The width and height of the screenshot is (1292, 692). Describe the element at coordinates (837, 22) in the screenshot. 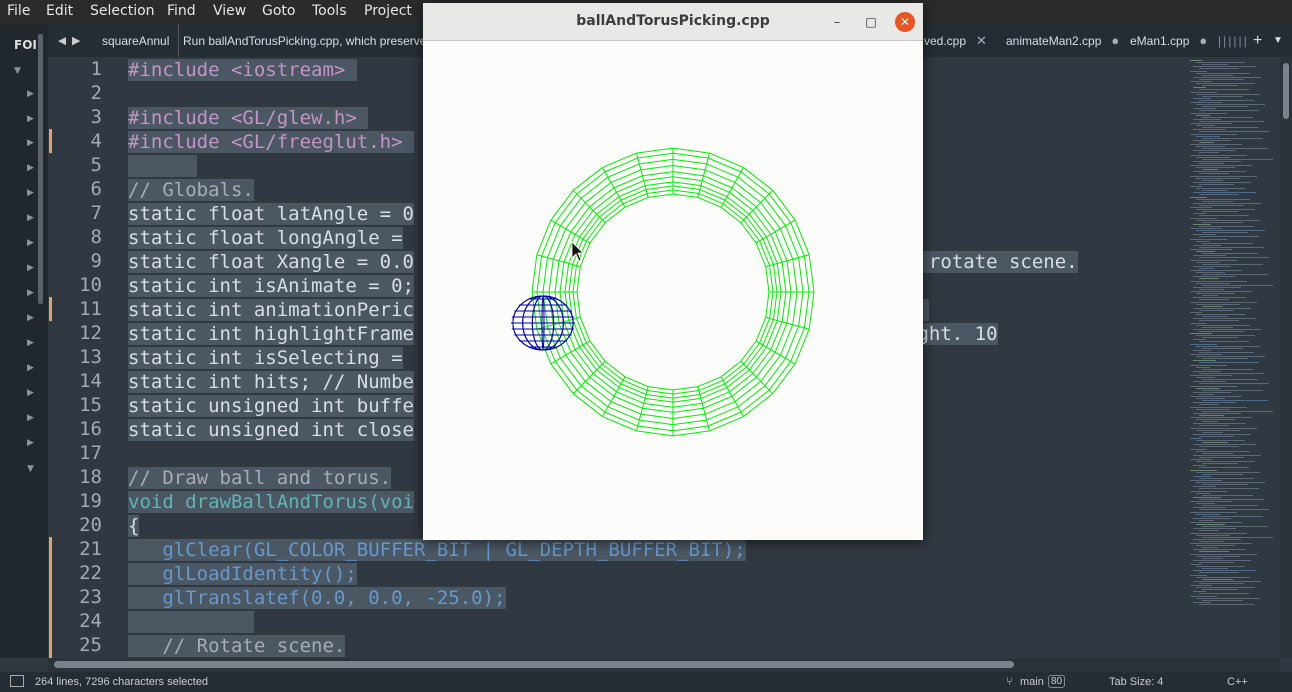

I see `minimize-button: –` at that location.